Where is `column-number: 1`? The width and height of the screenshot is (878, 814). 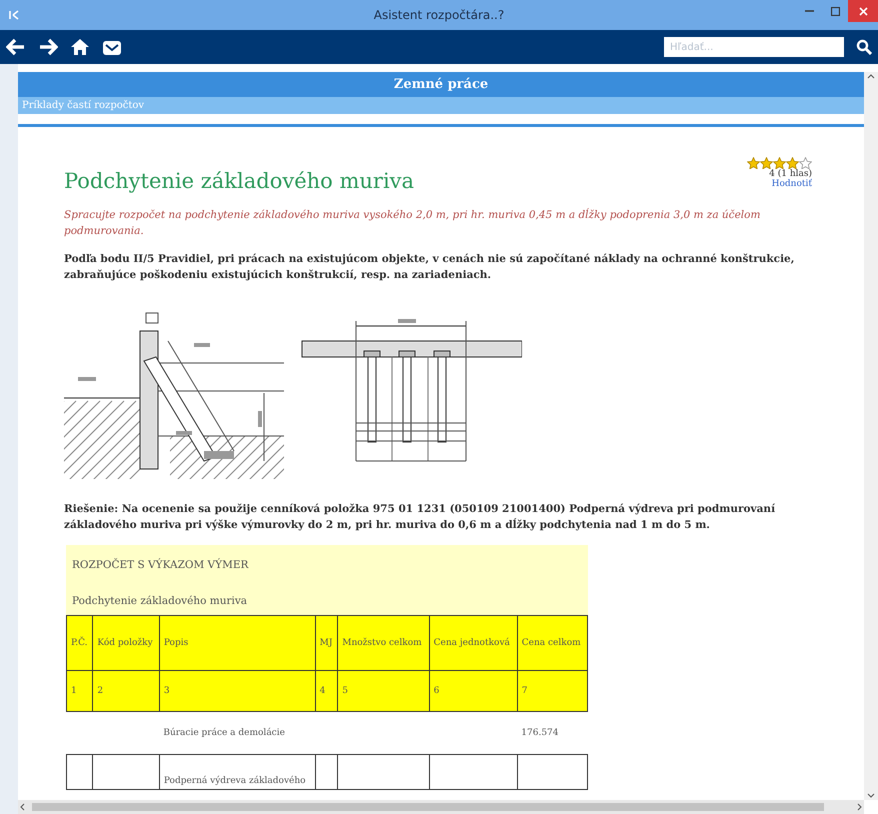
column-number: 1 is located at coordinates (79, 691).